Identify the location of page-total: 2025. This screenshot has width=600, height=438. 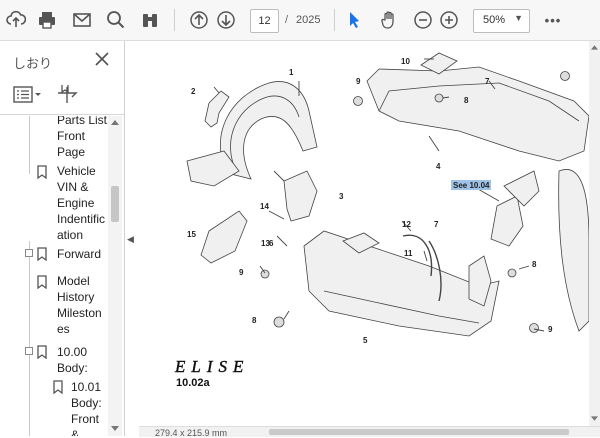
(308, 20).